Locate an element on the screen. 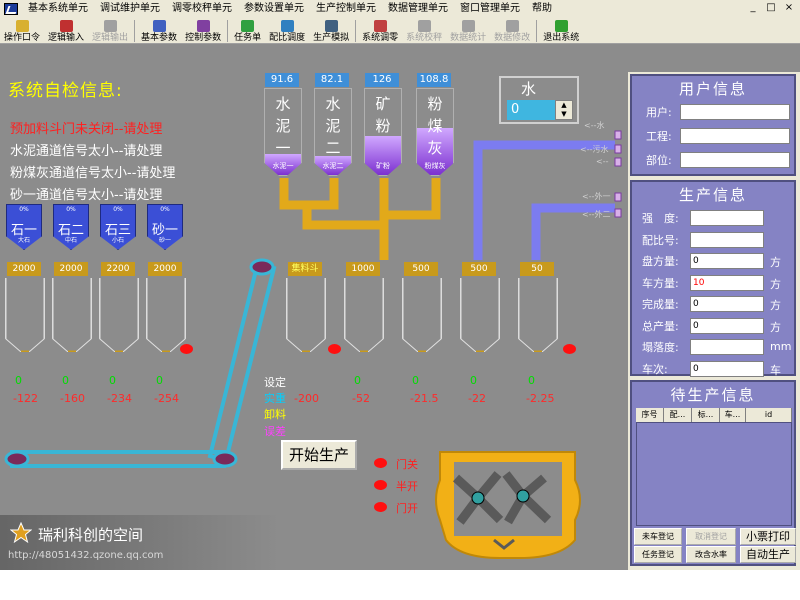  toolbar-button-7: 生产模拟 is located at coordinates (331, 31).